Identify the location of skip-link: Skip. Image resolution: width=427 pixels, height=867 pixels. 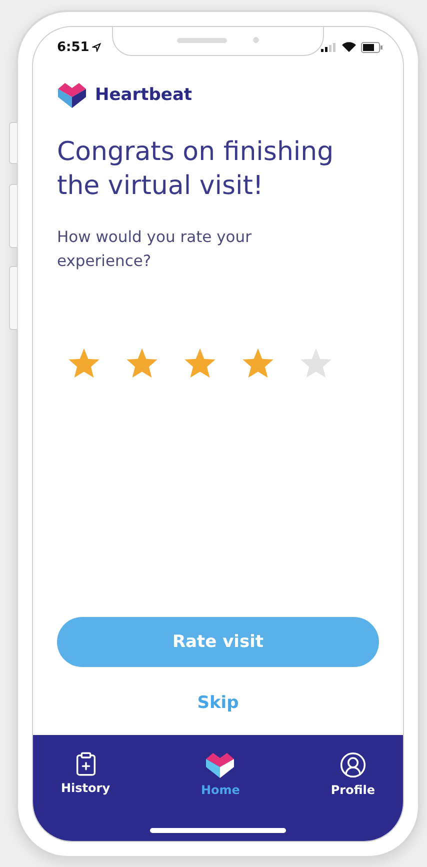
(218, 703).